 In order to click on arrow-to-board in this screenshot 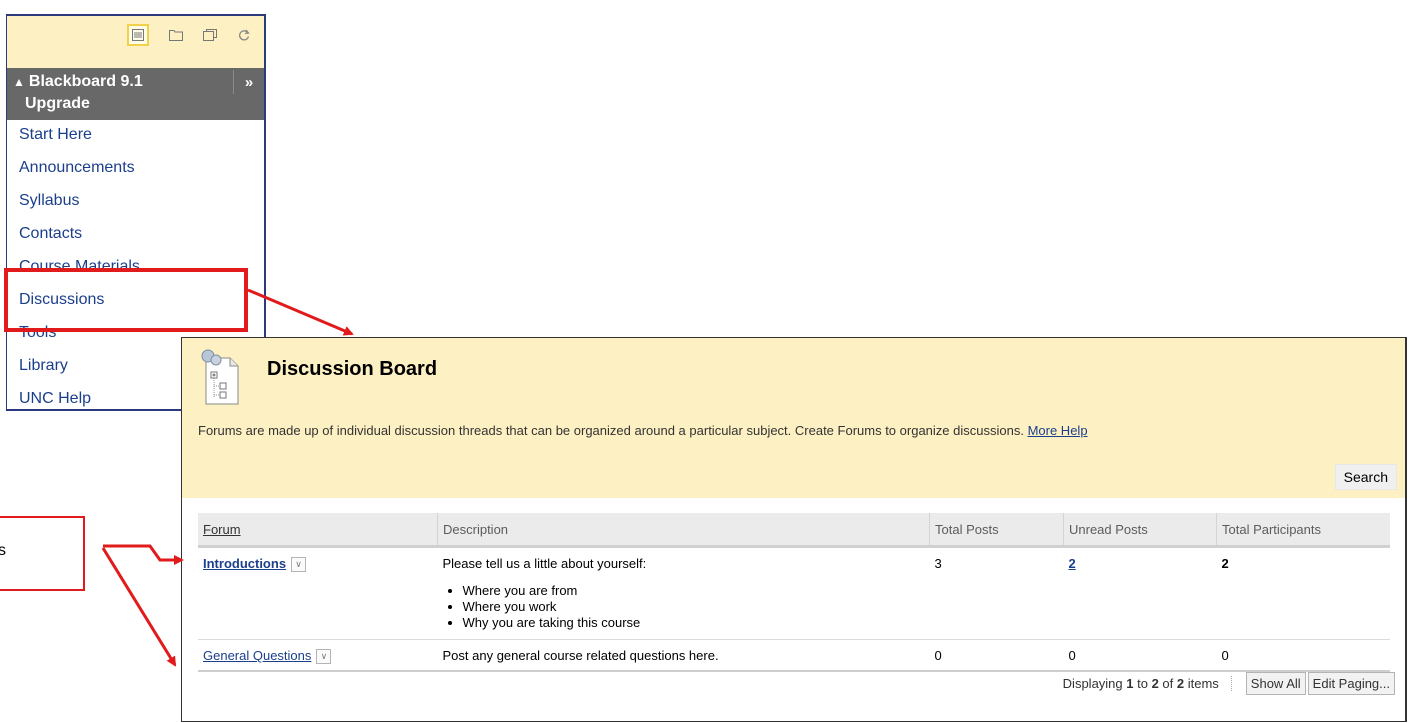, I will do `click(300, 312)`.